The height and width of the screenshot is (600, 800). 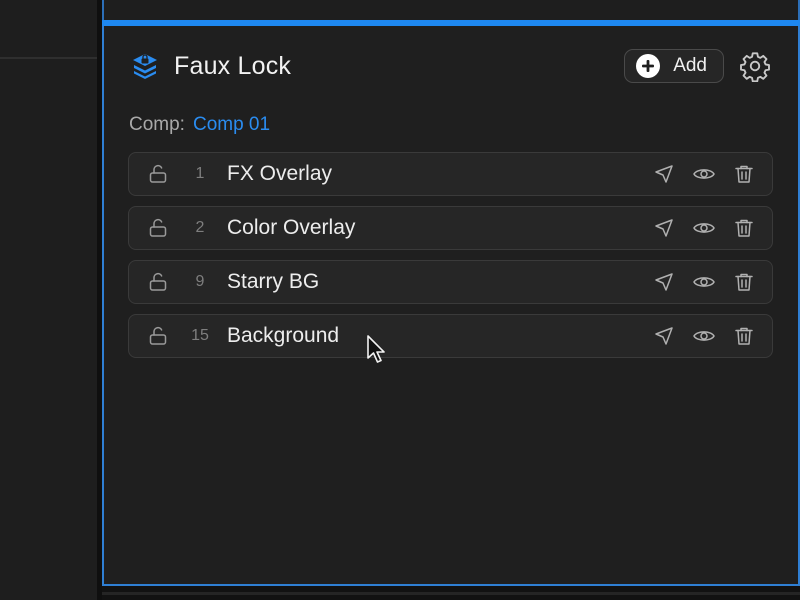 I want to click on layer-row-1: 1 FX Overlay, so click(x=450, y=174).